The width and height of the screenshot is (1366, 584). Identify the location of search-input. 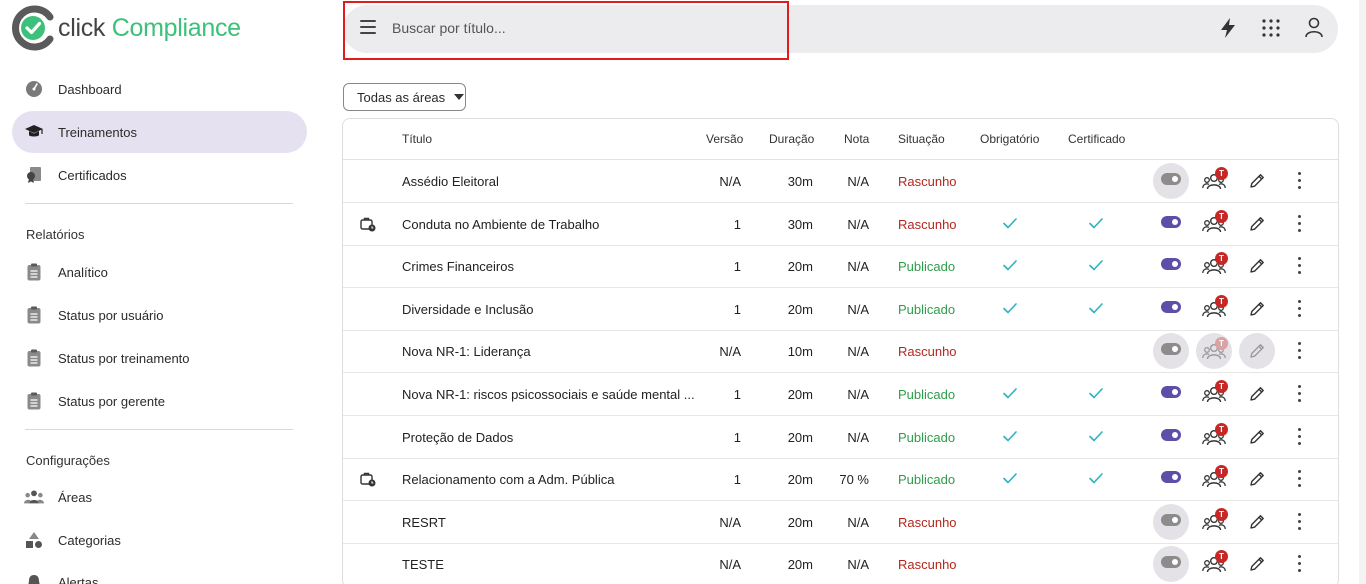
(582, 28).